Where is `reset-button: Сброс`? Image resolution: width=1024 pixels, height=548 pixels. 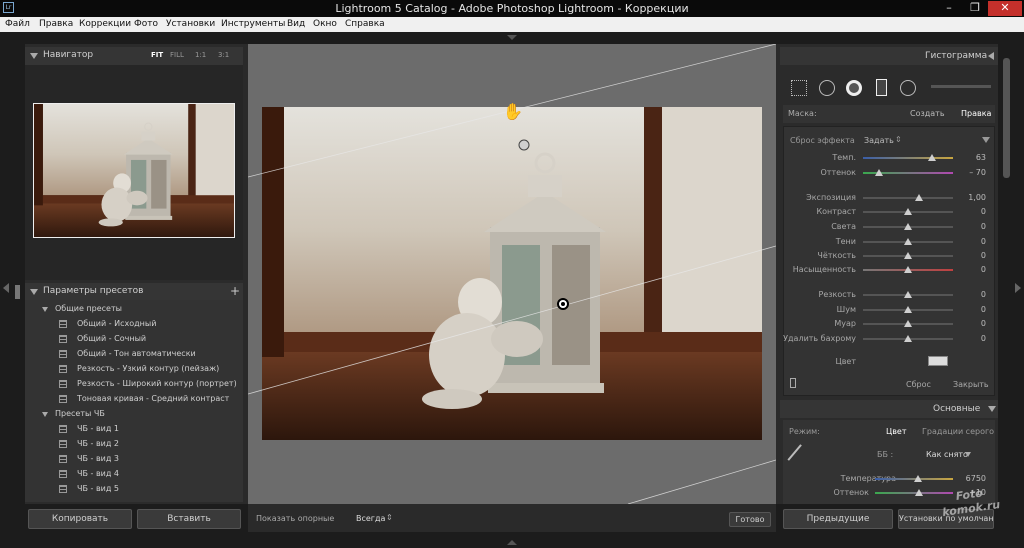 reset-button: Сброс is located at coordinates (918, 384).